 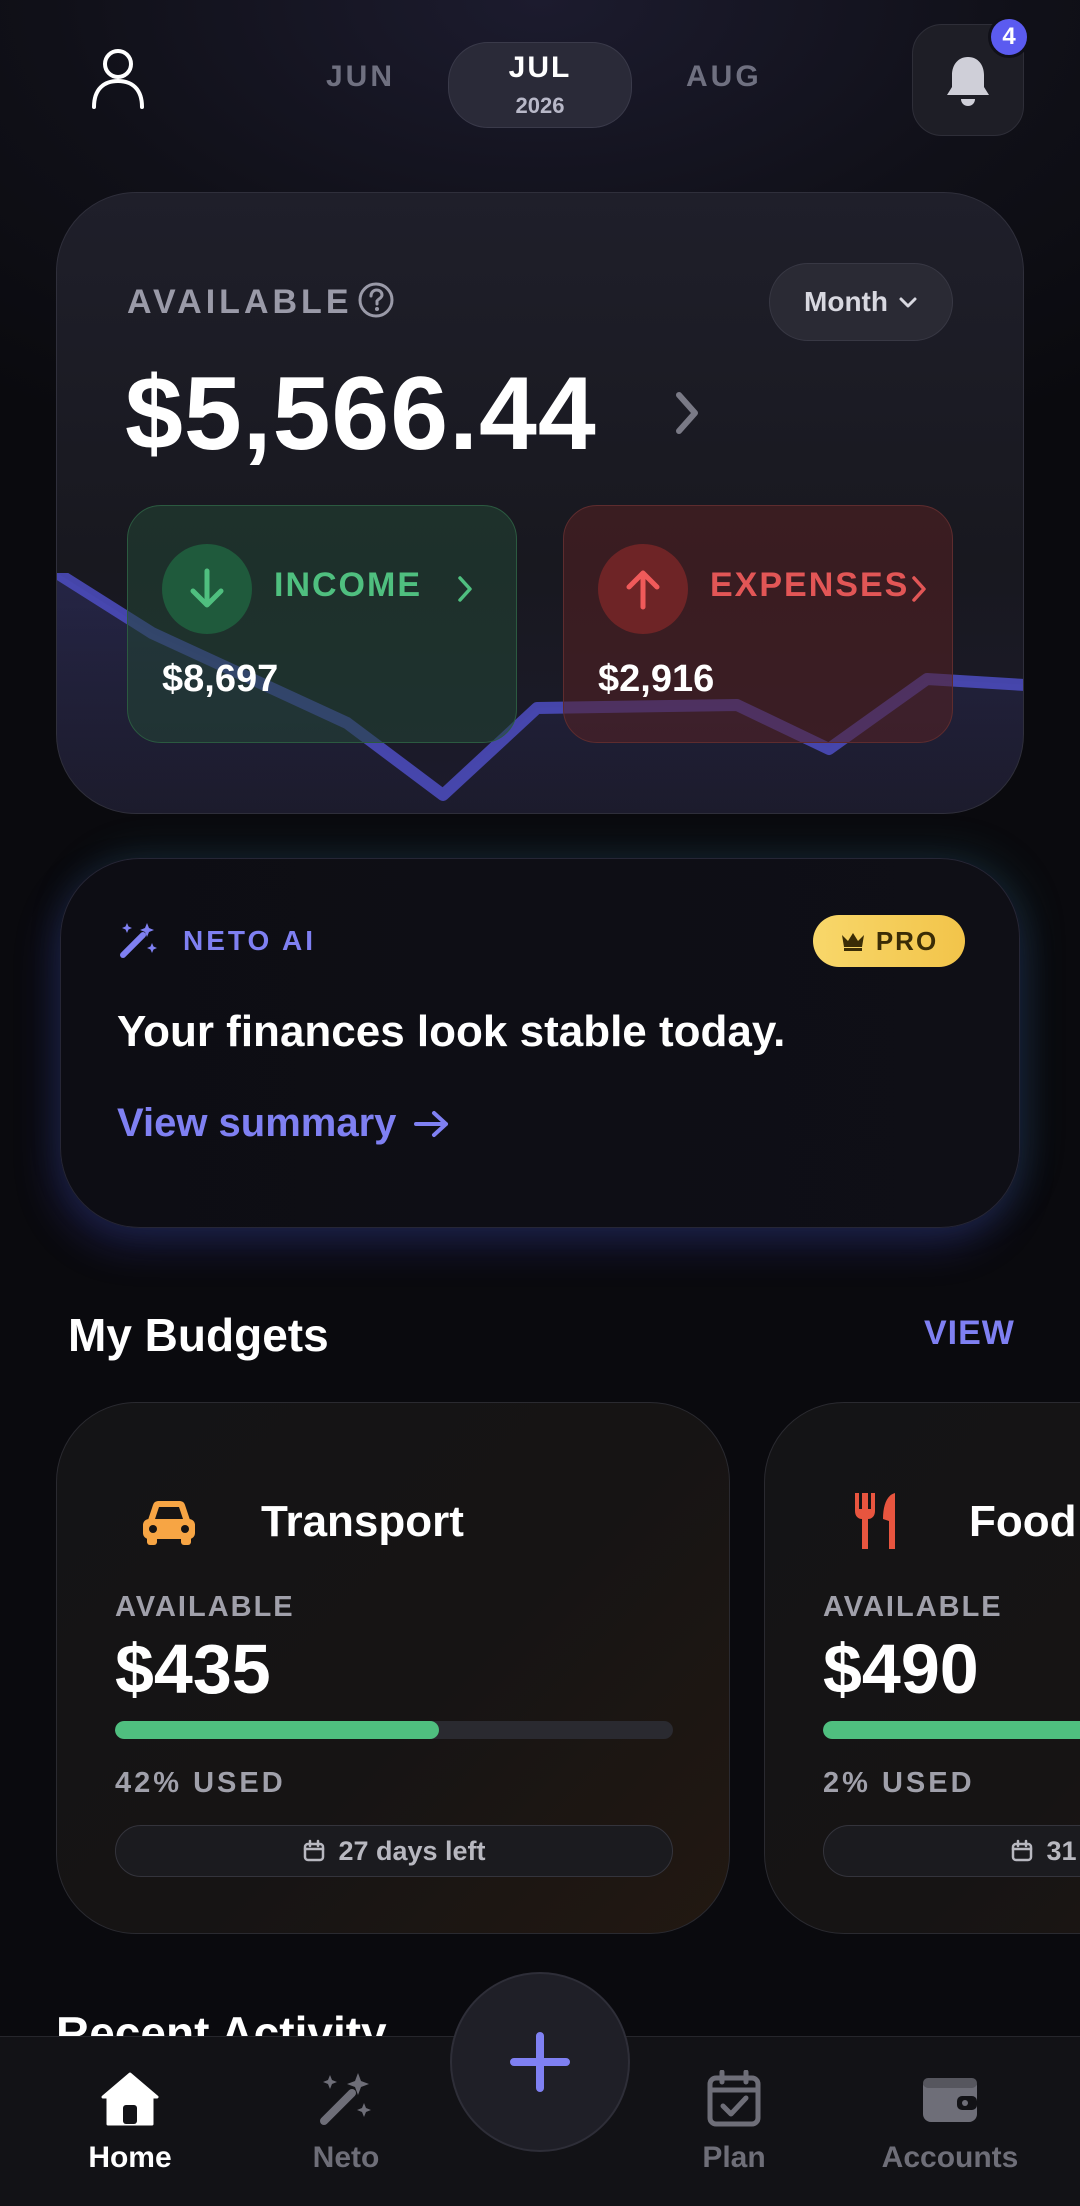 I want to click on pro-badge: PRO, so click(x=889, y=941).